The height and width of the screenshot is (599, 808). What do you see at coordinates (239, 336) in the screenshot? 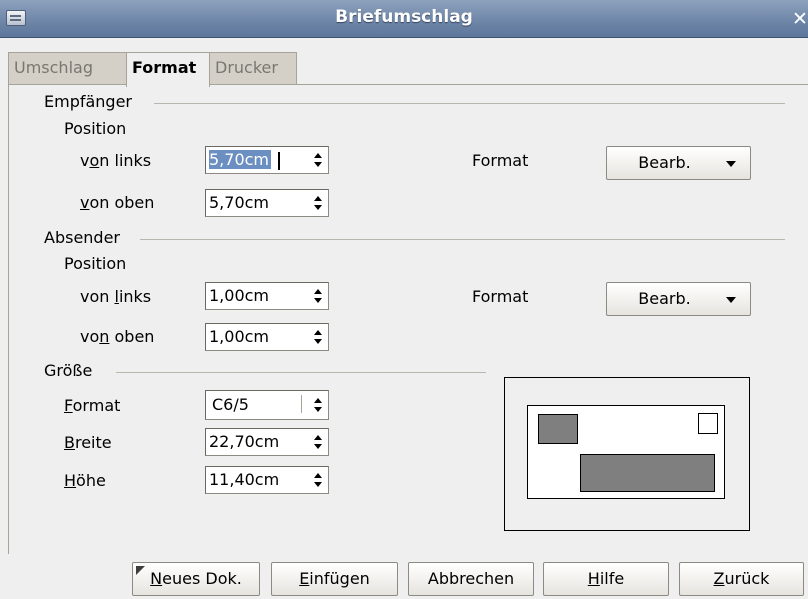
I see `sender-top-value: 1,00cm` at bounding box center [239, 336].